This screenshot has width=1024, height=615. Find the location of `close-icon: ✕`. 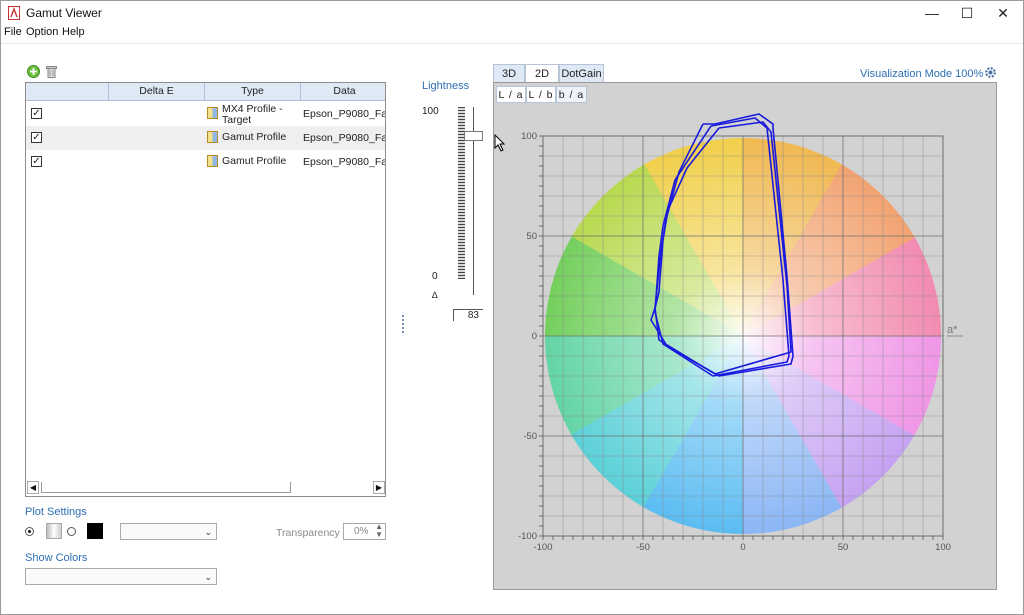

close-icon: ✕ is located at coordinates (1003, 12).